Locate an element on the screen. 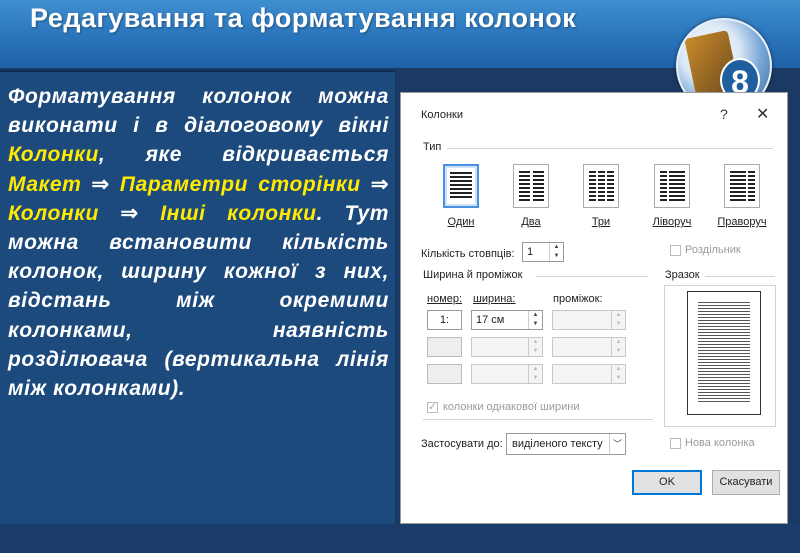 The width and height of the screenshot is (800, 553). row-1-number: 1: is located at coordinates (444, 320).